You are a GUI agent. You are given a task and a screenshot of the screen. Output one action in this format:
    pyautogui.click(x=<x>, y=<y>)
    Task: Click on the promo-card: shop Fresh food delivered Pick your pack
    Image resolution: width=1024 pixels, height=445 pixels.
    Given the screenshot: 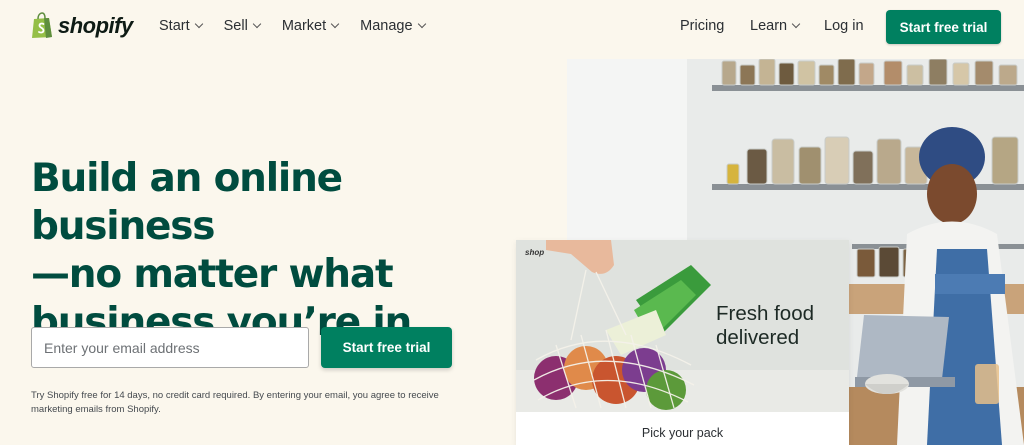 What is the action you would take?
    pyautogui.click(x=682, y=342)
    